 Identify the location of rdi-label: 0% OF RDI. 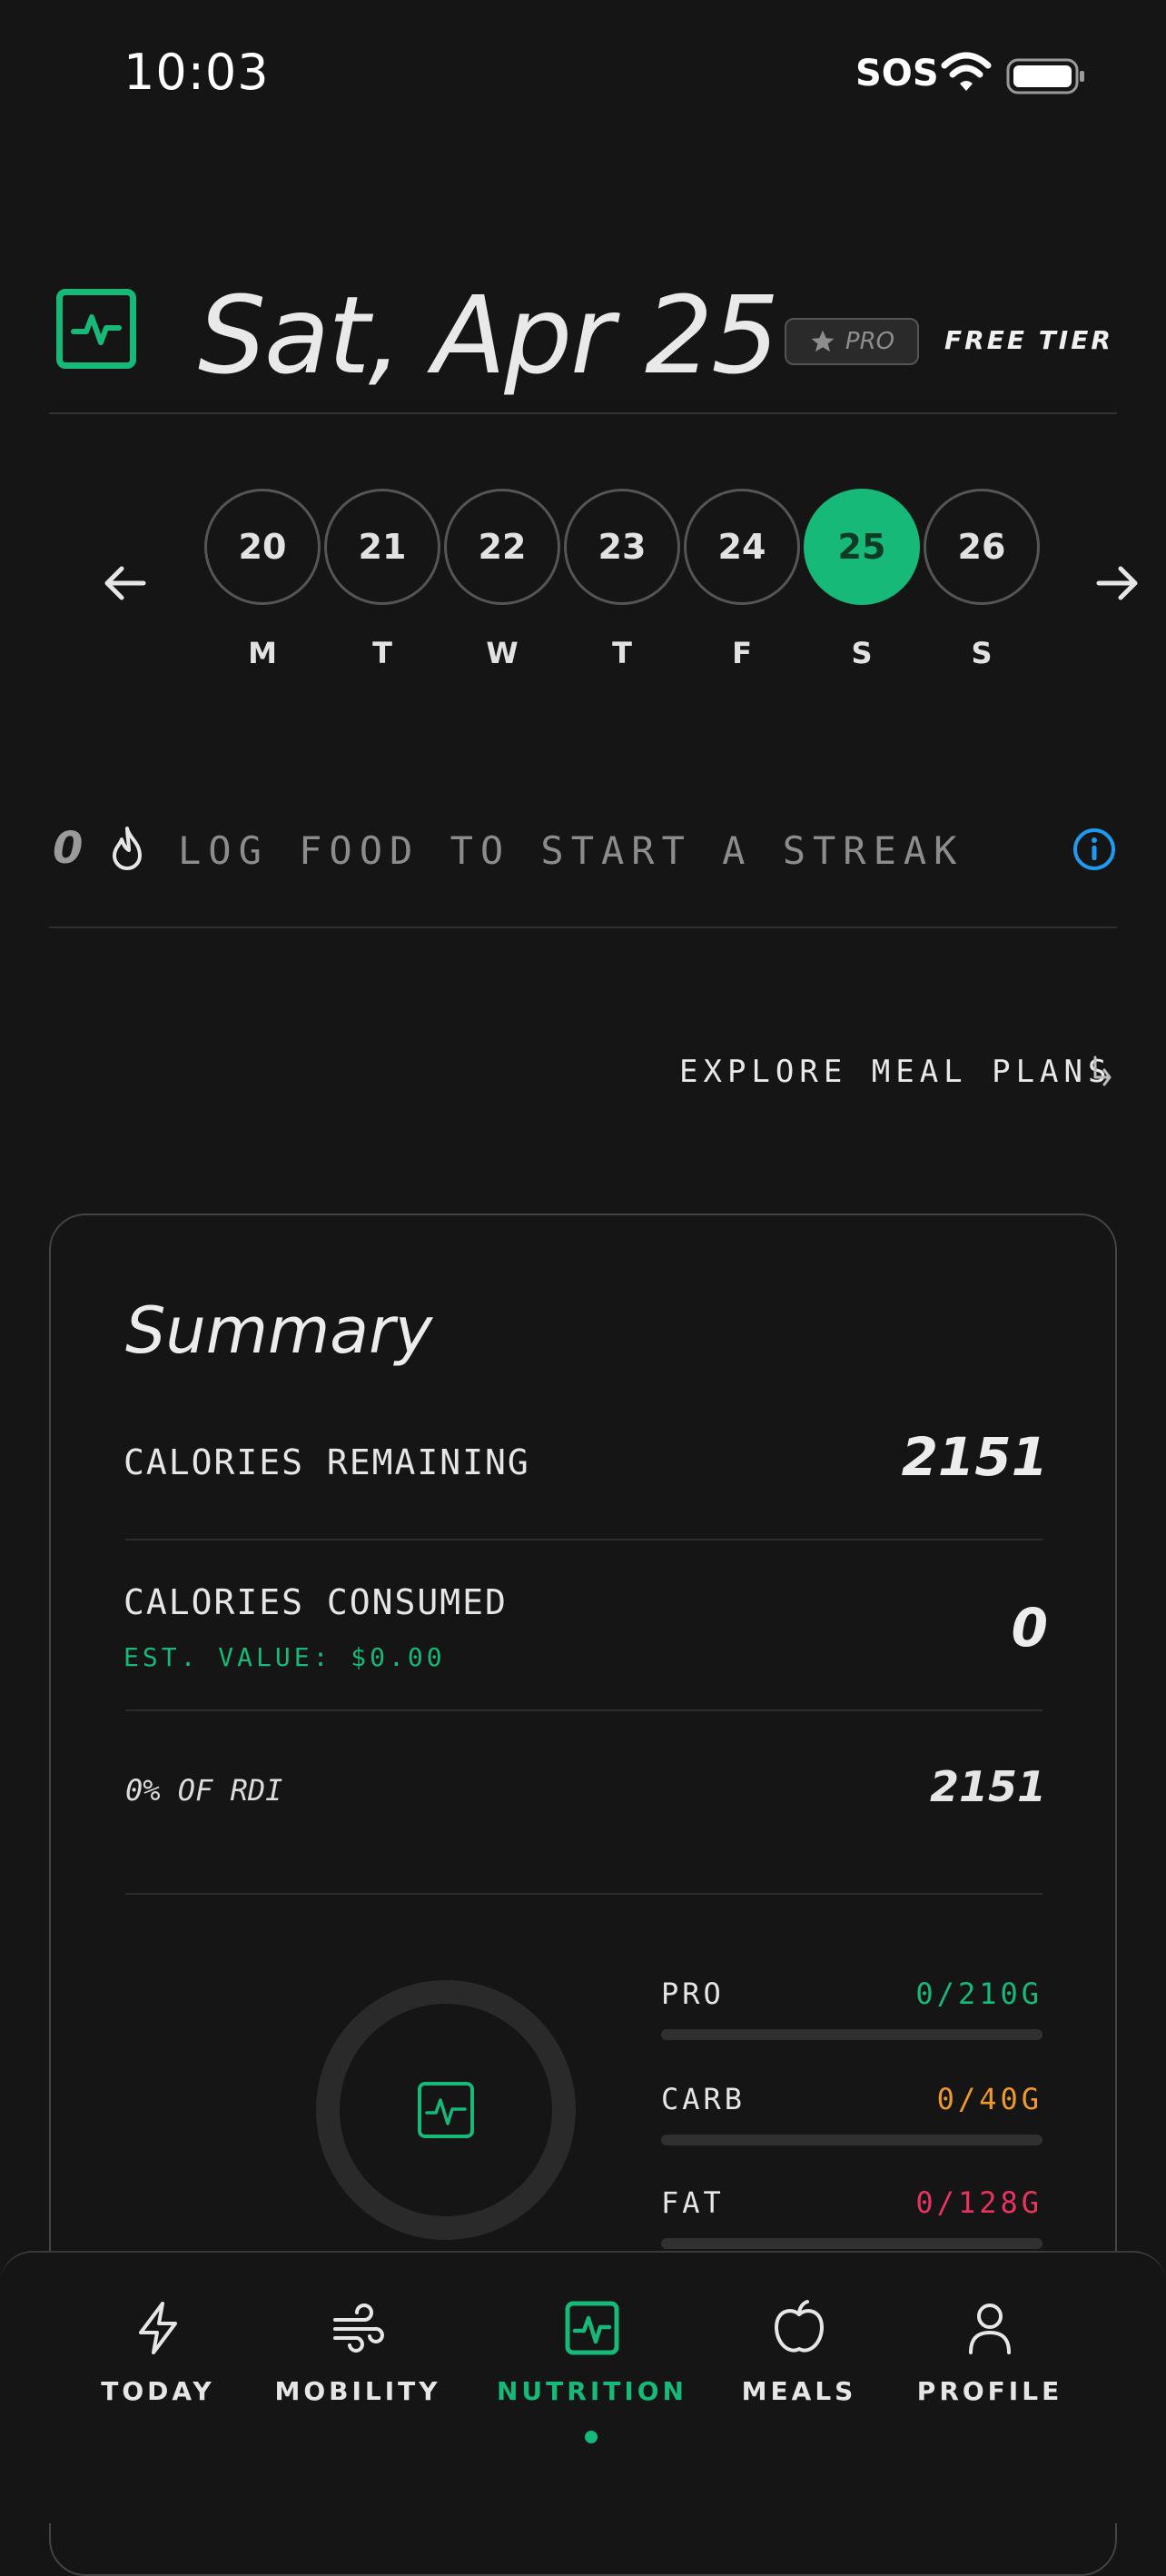
(204, 1790).